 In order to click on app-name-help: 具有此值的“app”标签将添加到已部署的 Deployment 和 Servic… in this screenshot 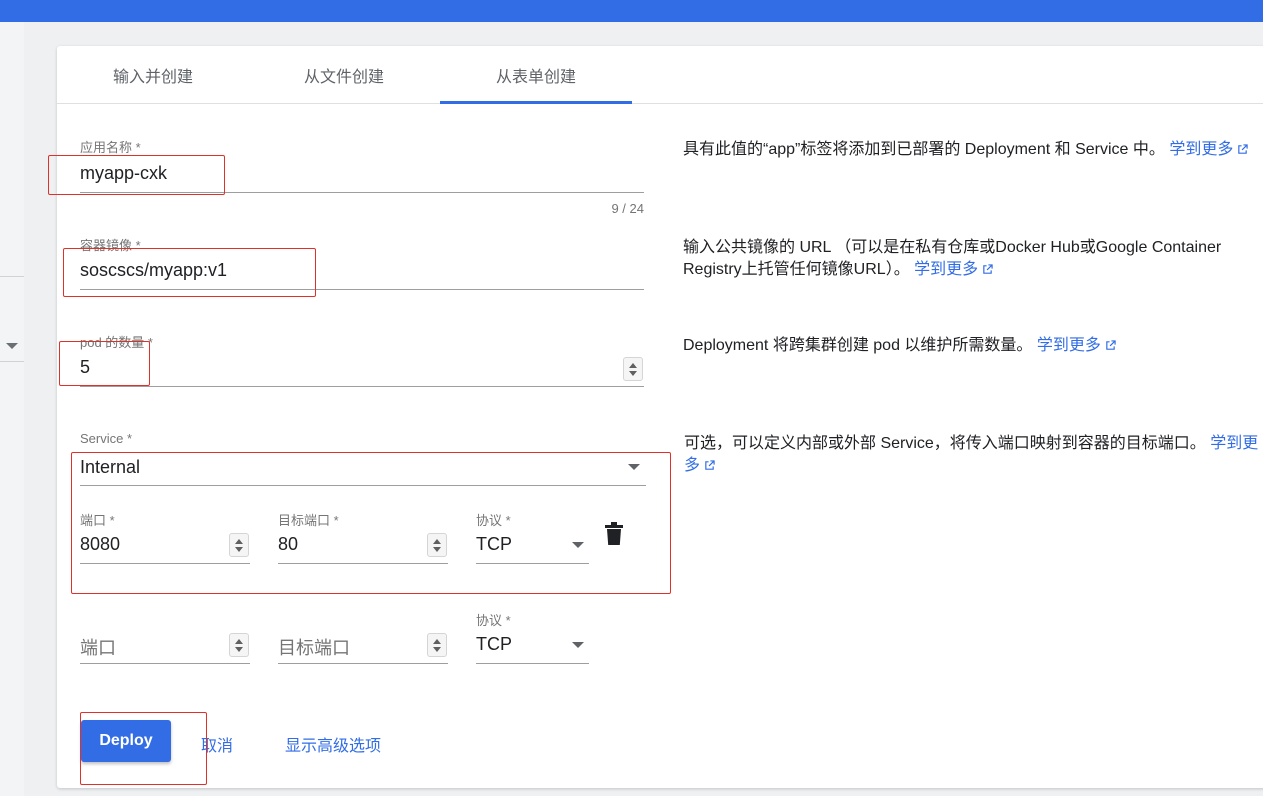, I will do `click(968, 150)`.